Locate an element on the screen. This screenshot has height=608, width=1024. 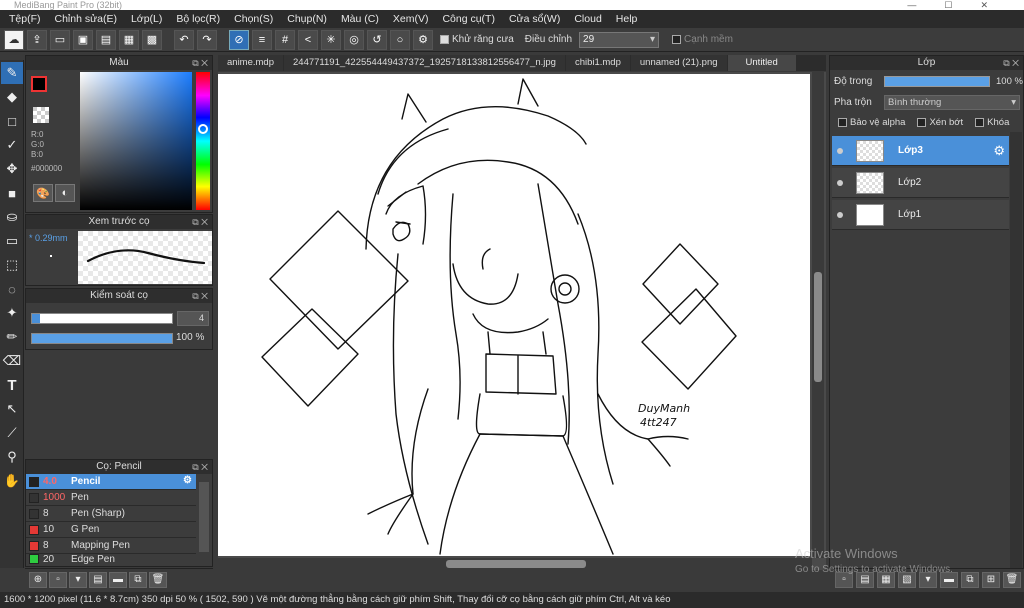
tab-chibi1: chibi1.mdp is located at coordinates (597, 63).